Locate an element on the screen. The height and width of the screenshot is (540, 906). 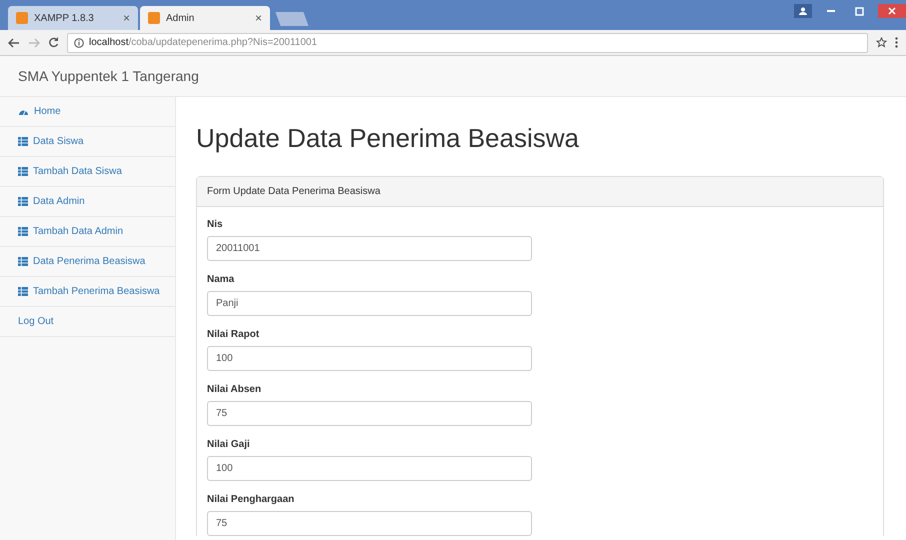
sidebar-label: Tambah Data Admin is located at coordinates (78, 231).